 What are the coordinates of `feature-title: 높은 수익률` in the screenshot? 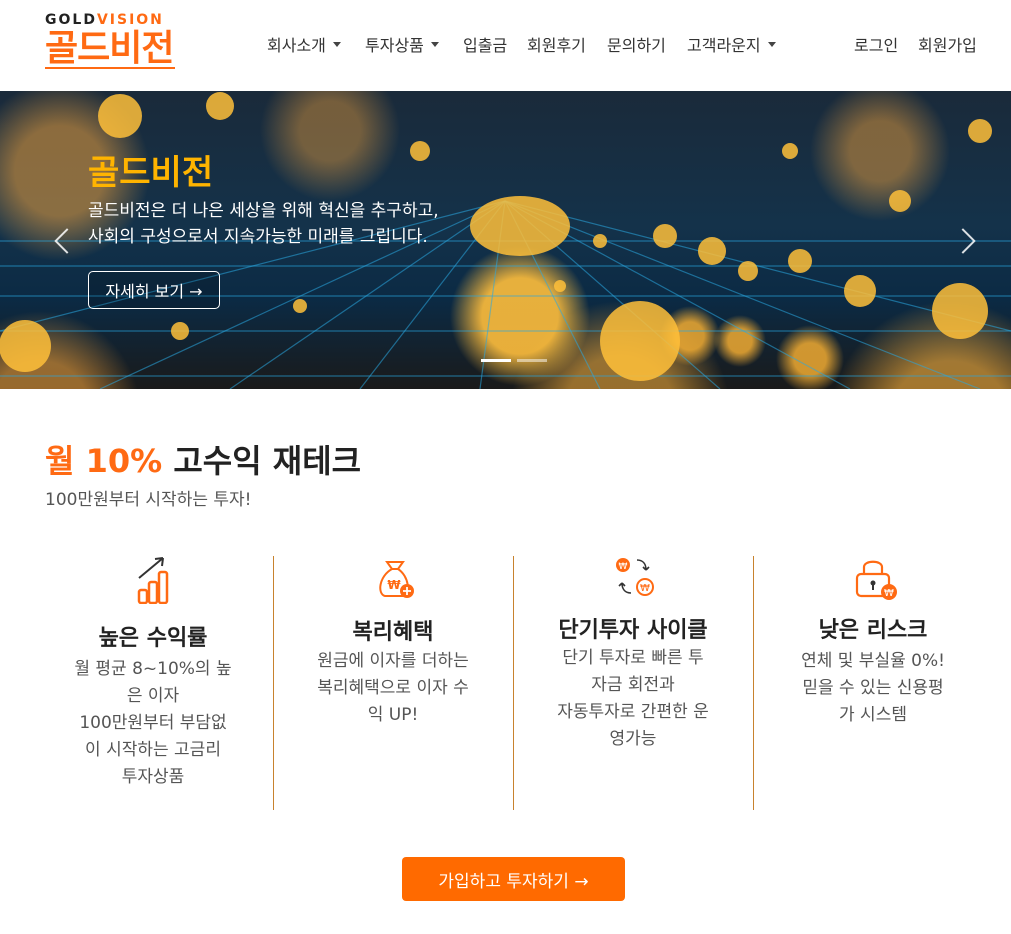 It's located at (153, 638).